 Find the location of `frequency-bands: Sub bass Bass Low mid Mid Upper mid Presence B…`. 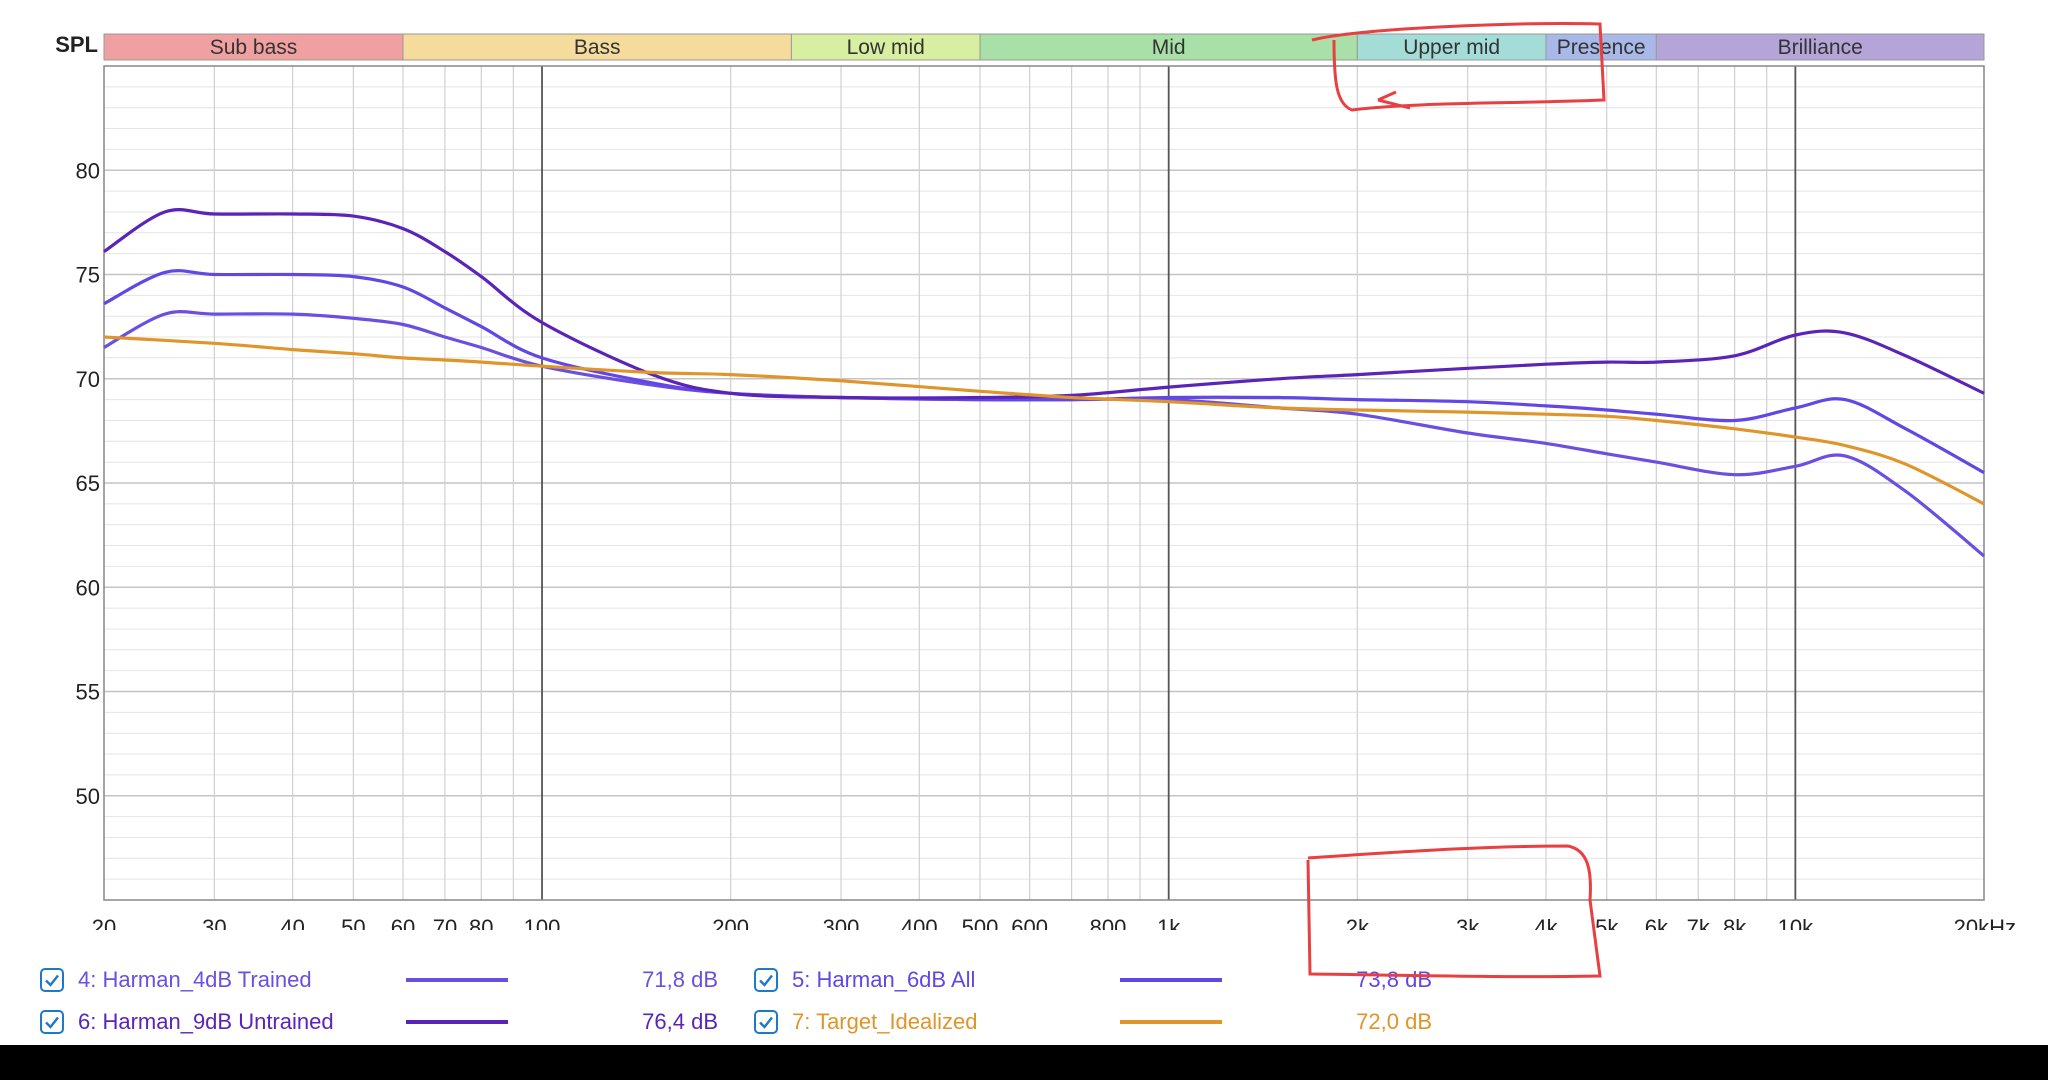

frequency-bands: Sub bass Bass Low mid Mid Upper mid Presence B… is located at coordinates (1044, 47).